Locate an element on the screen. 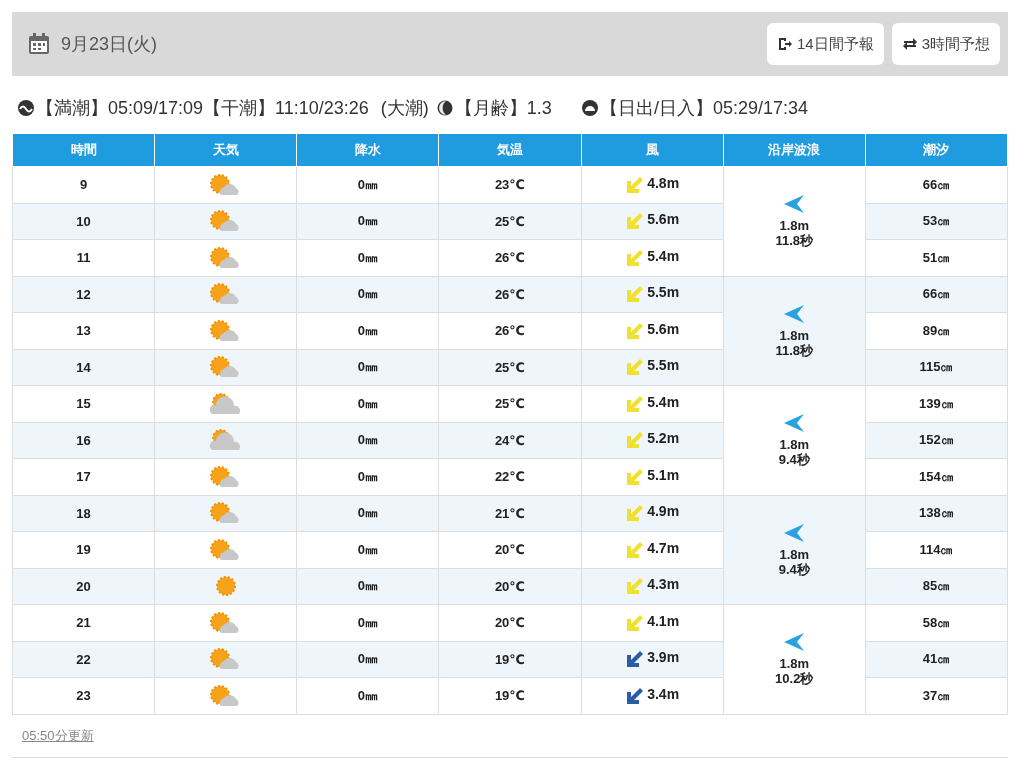 Image resolution: width=1024 pixels, height=766 pixels. wind-speed: 4.1m is located at coordinates (663, 621).